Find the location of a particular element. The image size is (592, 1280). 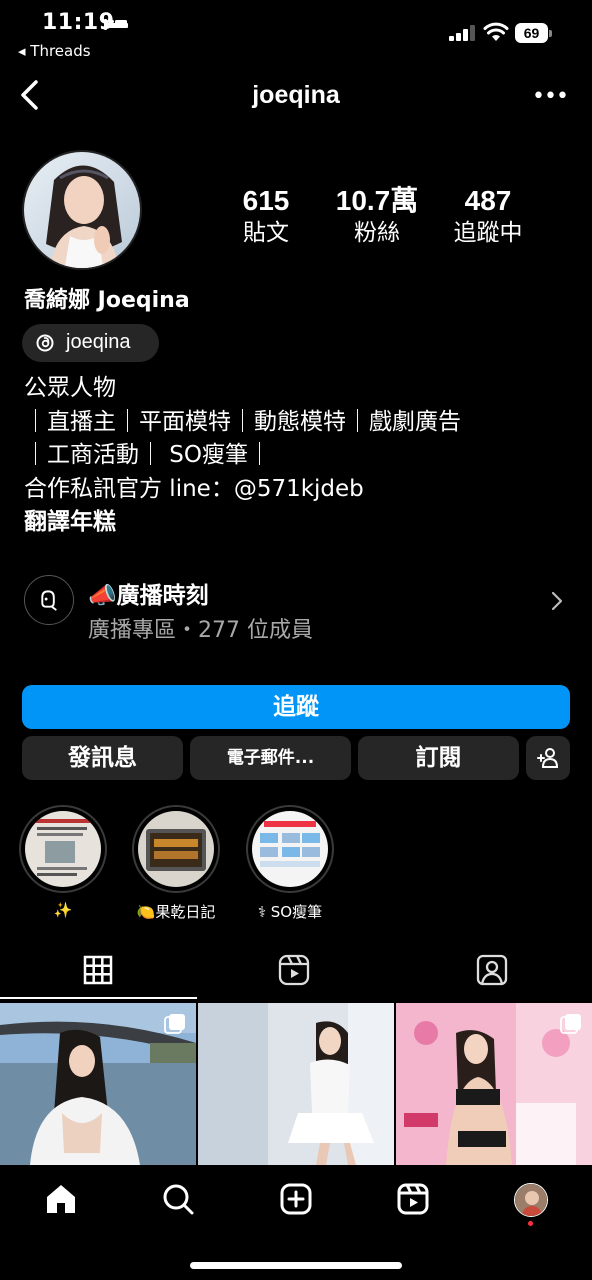

add-person-icon is located at coordinates (548, 758).